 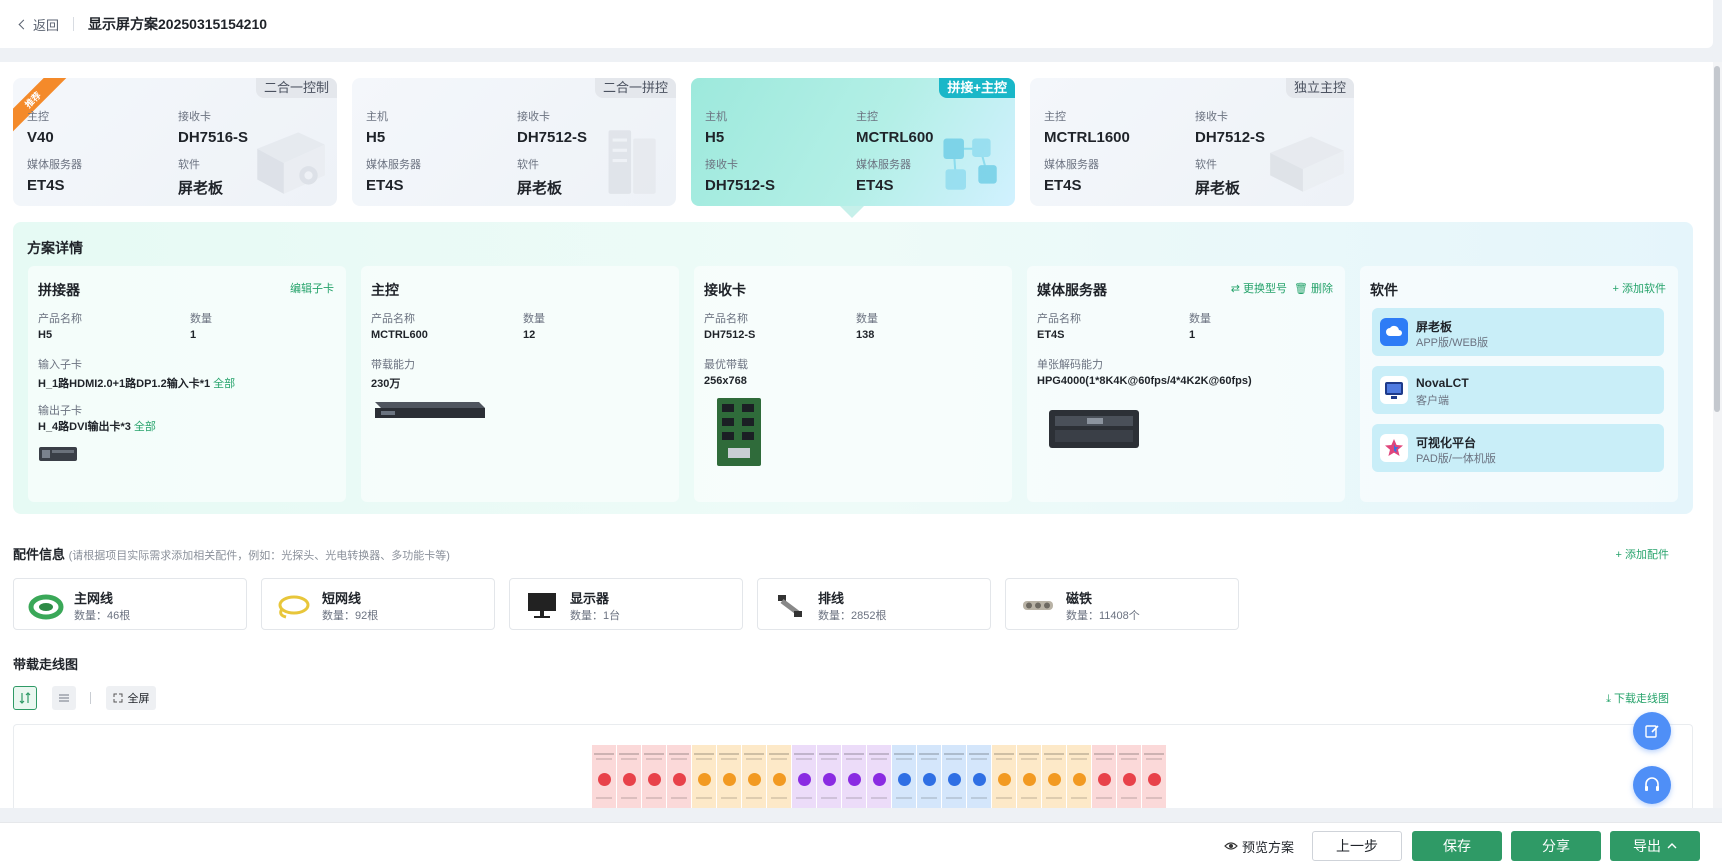 What do you see at coordinates (1518, 332) in the screenshot?
I see `software-item: 屏老板 APP版/WEB版` at bounding box center [1518, 332].